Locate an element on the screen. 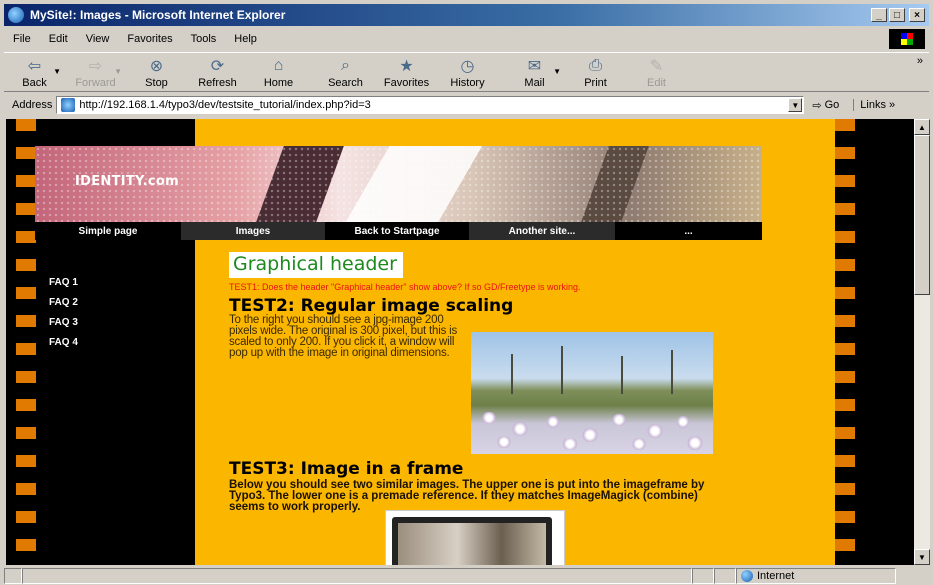 The width and height of the screenshot is (933, 585). edit-label: Edit is located at coordinates (656, 83).